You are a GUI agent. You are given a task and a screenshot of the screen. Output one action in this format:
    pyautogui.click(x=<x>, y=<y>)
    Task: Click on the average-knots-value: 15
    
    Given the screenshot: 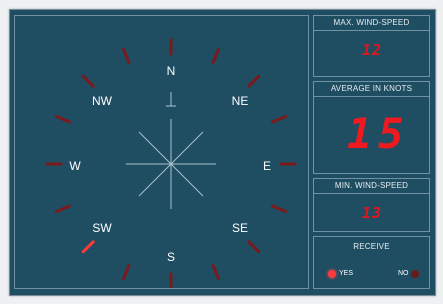 What is the action you would take?
    pyautogui.click(x=378, y=133)
    